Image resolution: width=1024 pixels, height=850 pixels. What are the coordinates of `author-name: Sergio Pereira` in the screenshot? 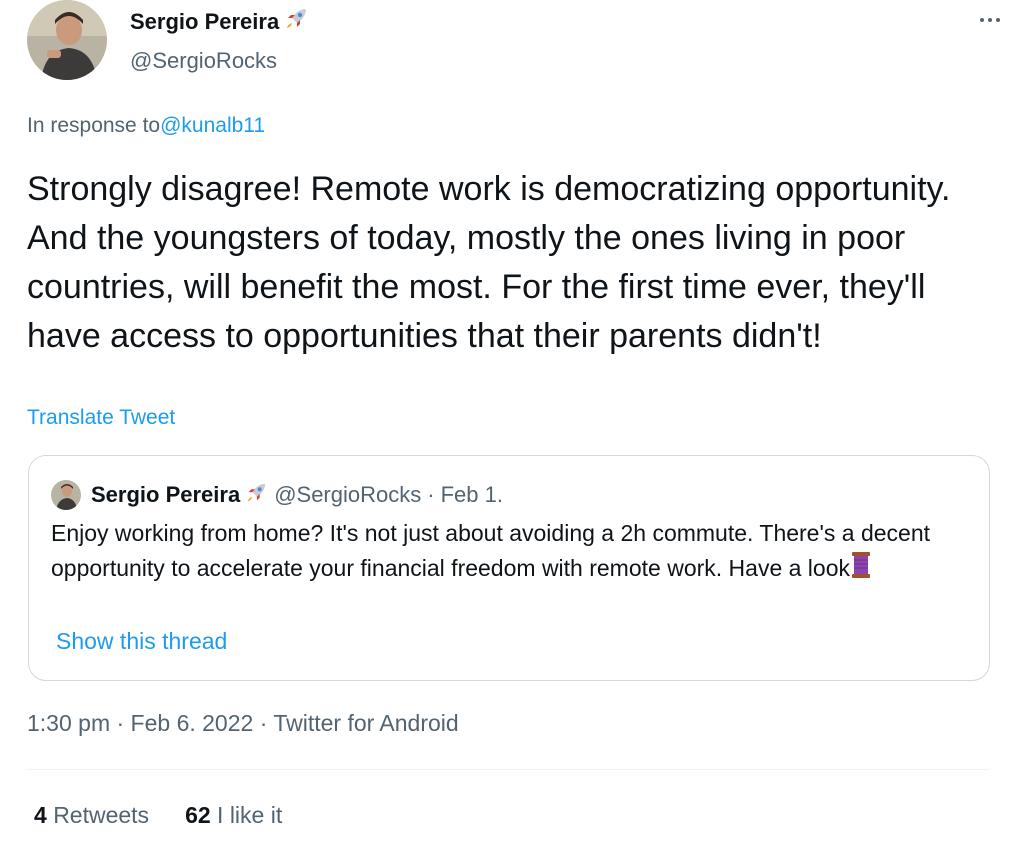 It's located at (219, 22).